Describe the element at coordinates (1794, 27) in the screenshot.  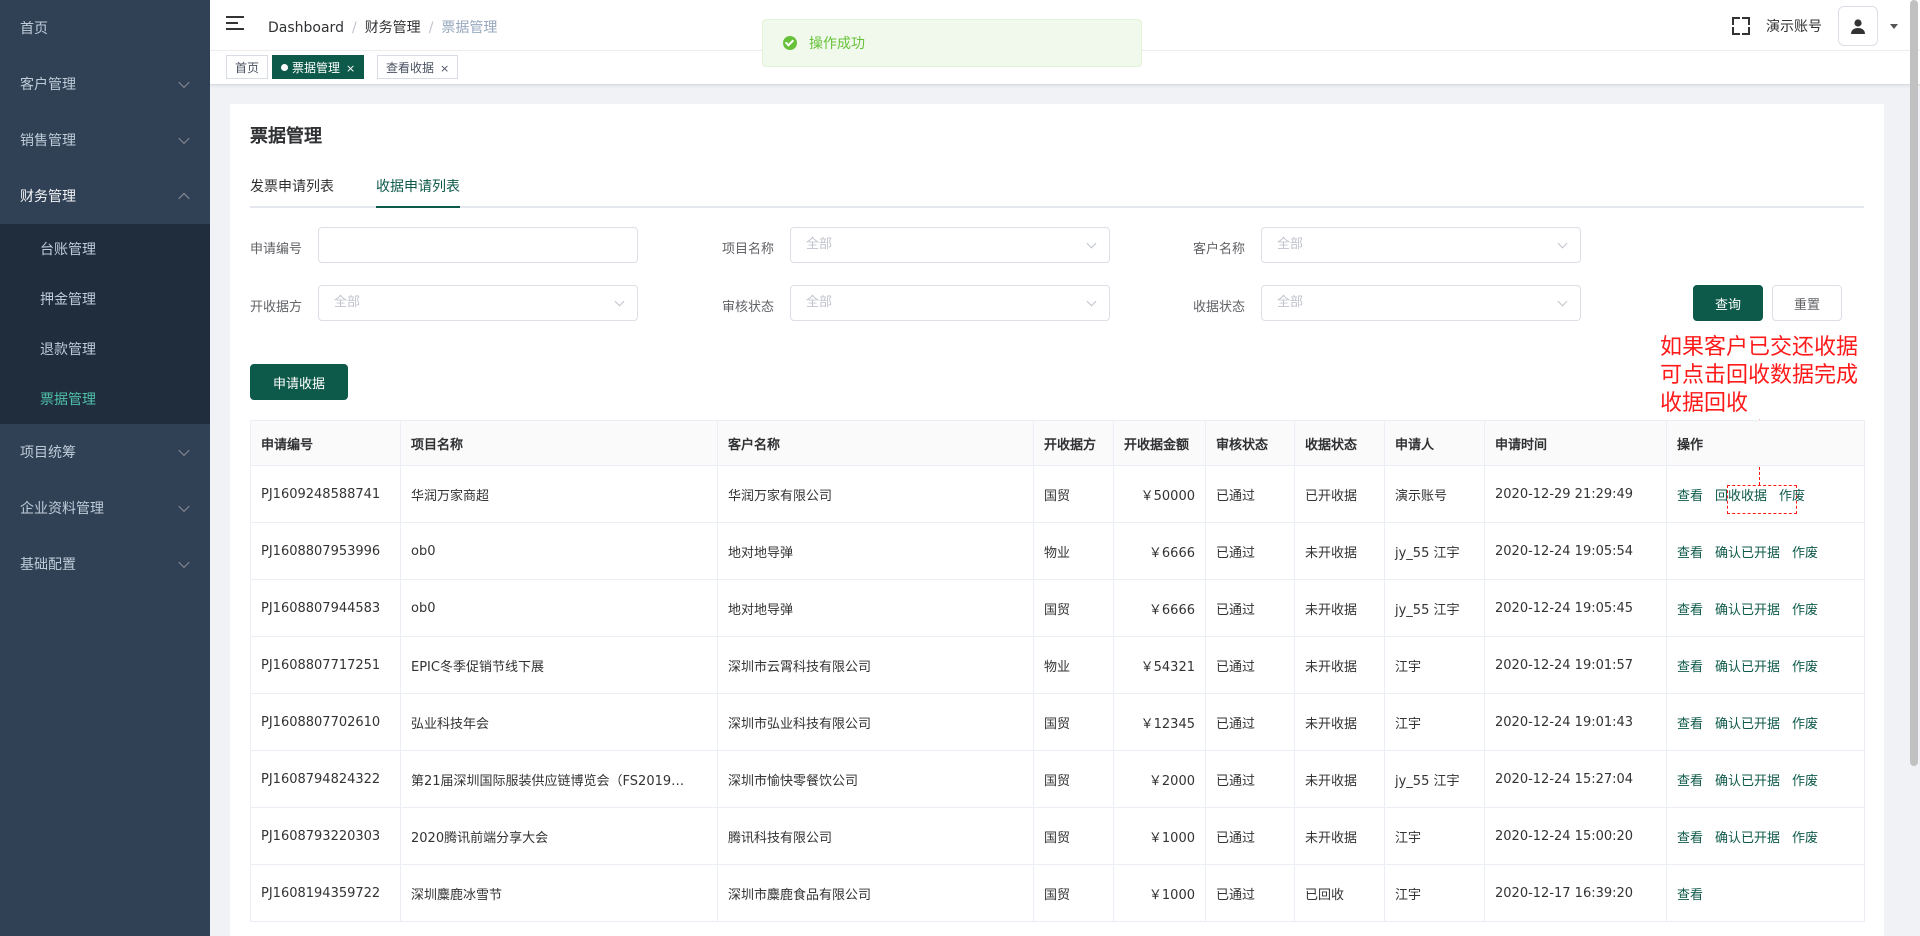
I see `account-name: 演示账号` at that location.